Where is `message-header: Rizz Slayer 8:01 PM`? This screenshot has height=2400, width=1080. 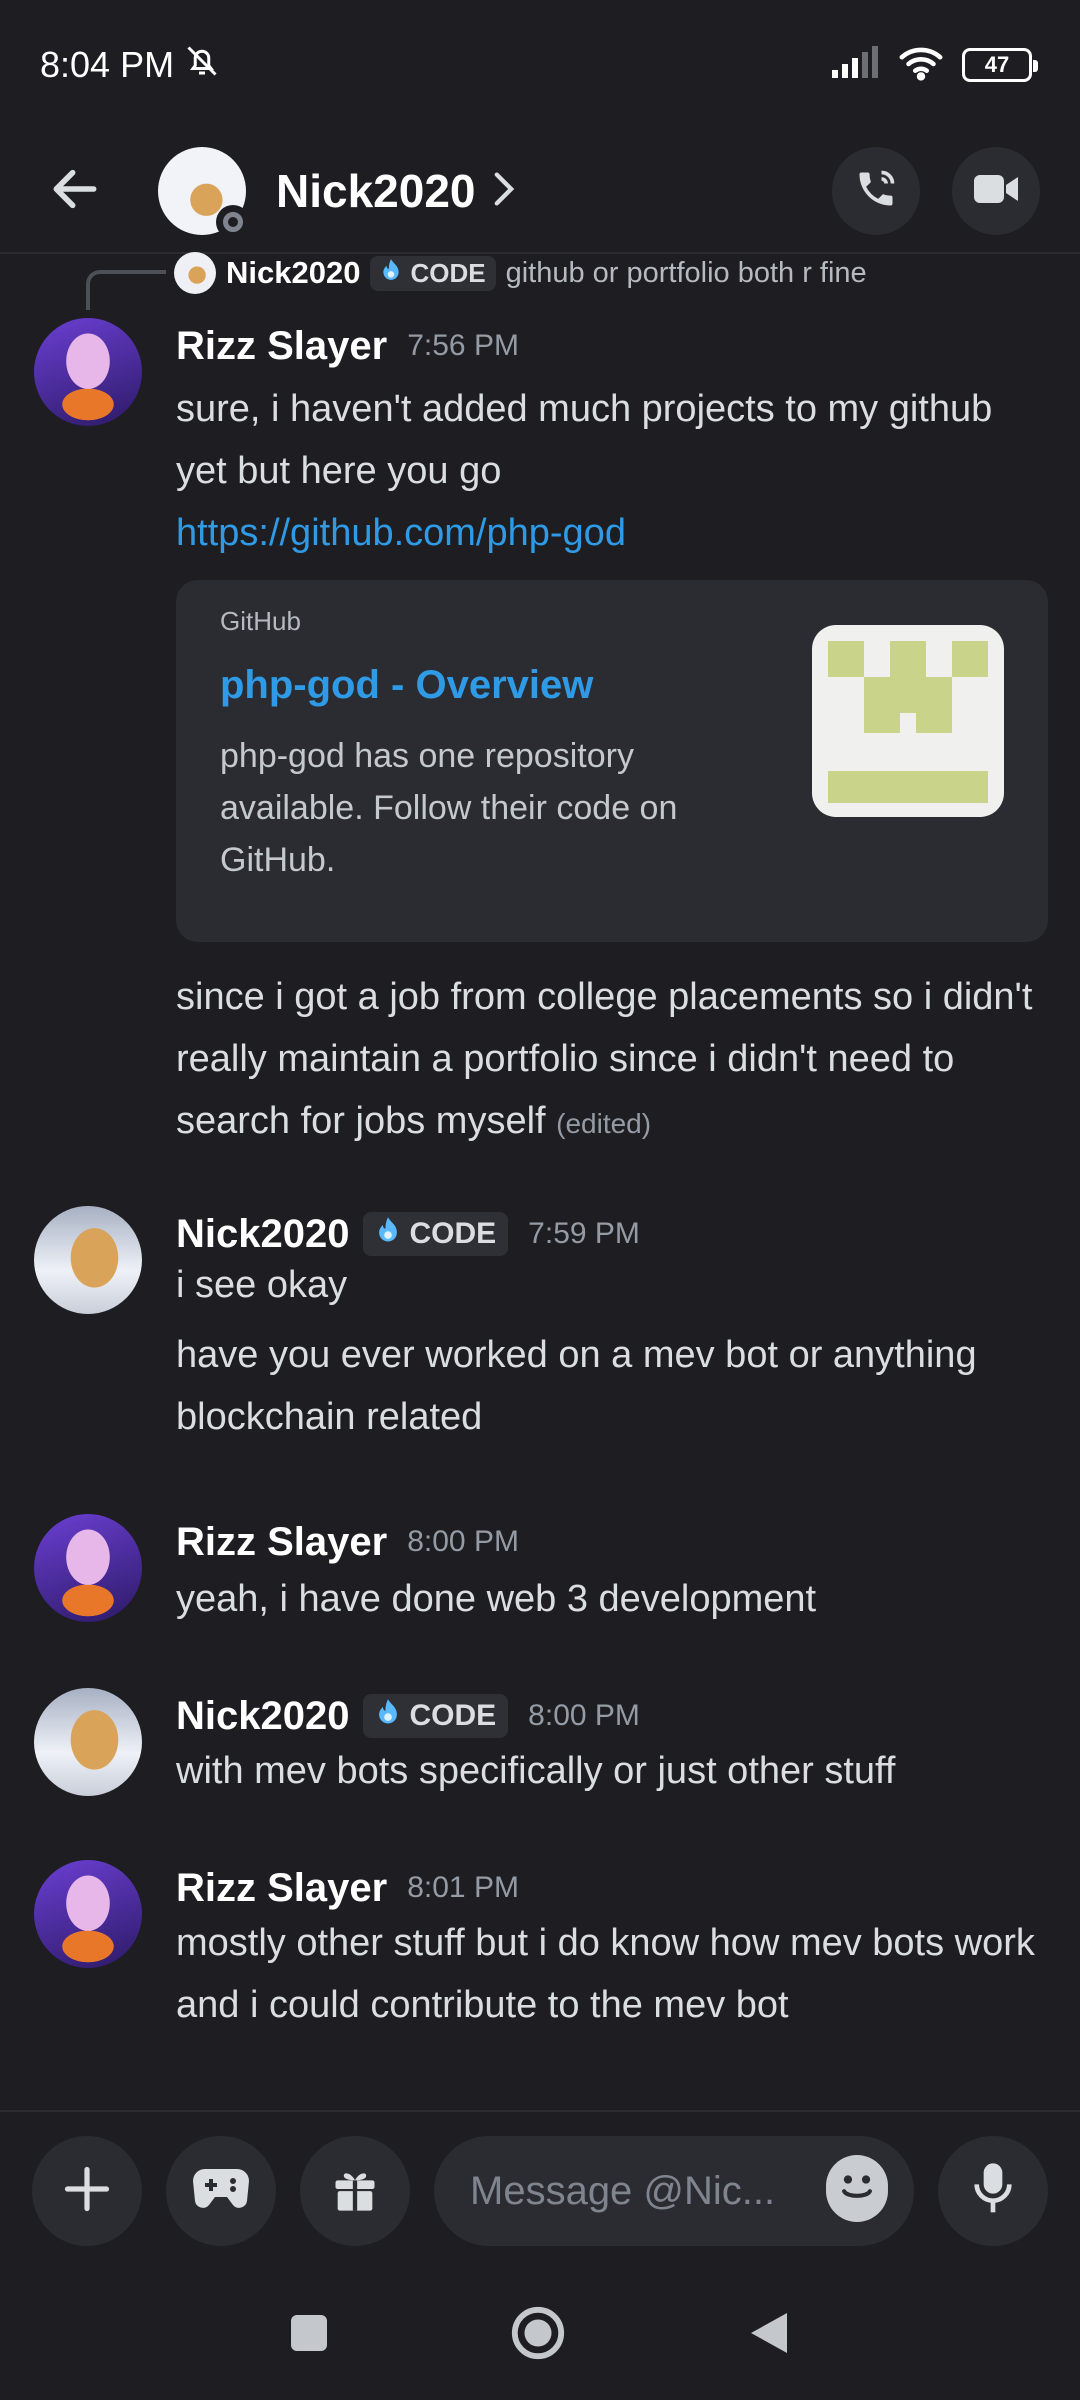 message-header: Rizz Slayer 8:01 PM is located at coordinates (347, 1888).